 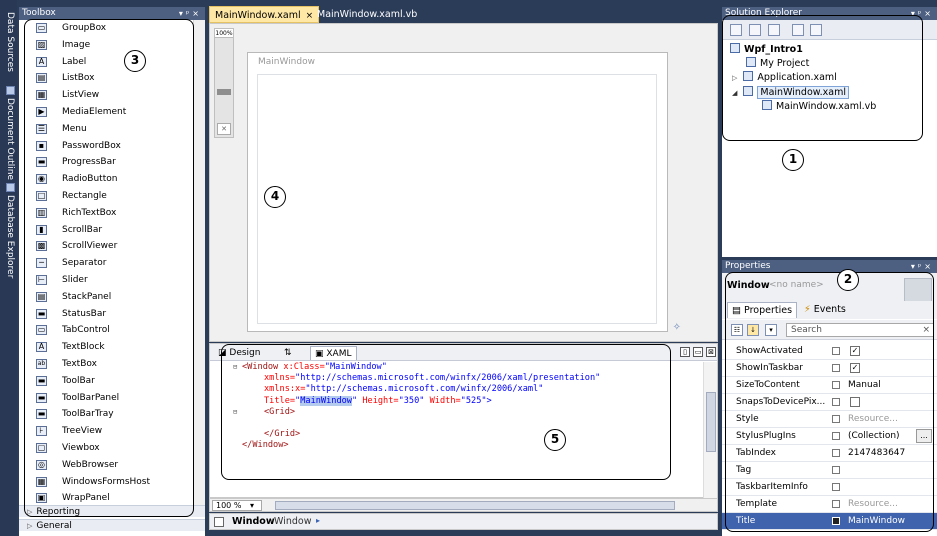 I want to click on side-tab-document-outline: Document Outline, so click(x=8, y=133).